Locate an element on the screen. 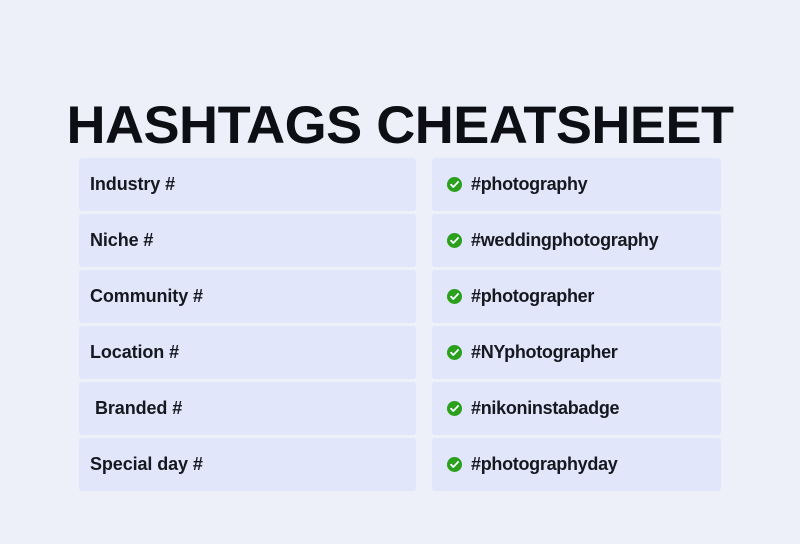 This screenshot has height=544, width=800. hashtag-cell: #nikoninstabadge is located at coordinates (576, 408).